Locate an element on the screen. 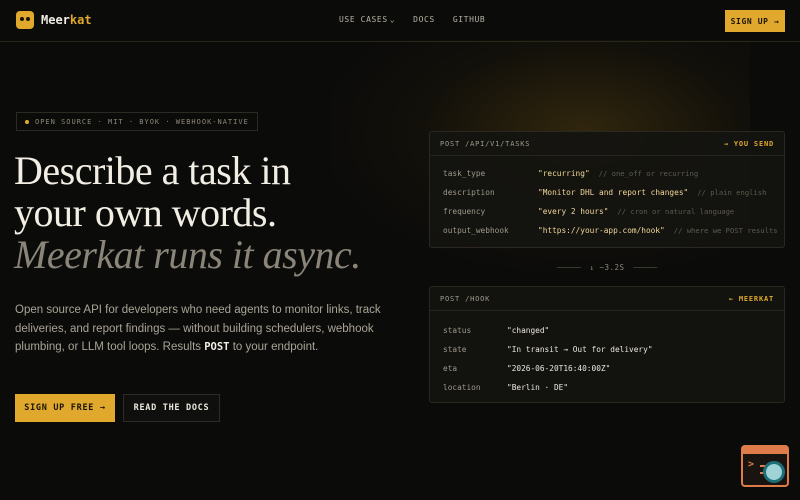  response-row: location "Berlin · DE" is located at coordinates (506, 387).